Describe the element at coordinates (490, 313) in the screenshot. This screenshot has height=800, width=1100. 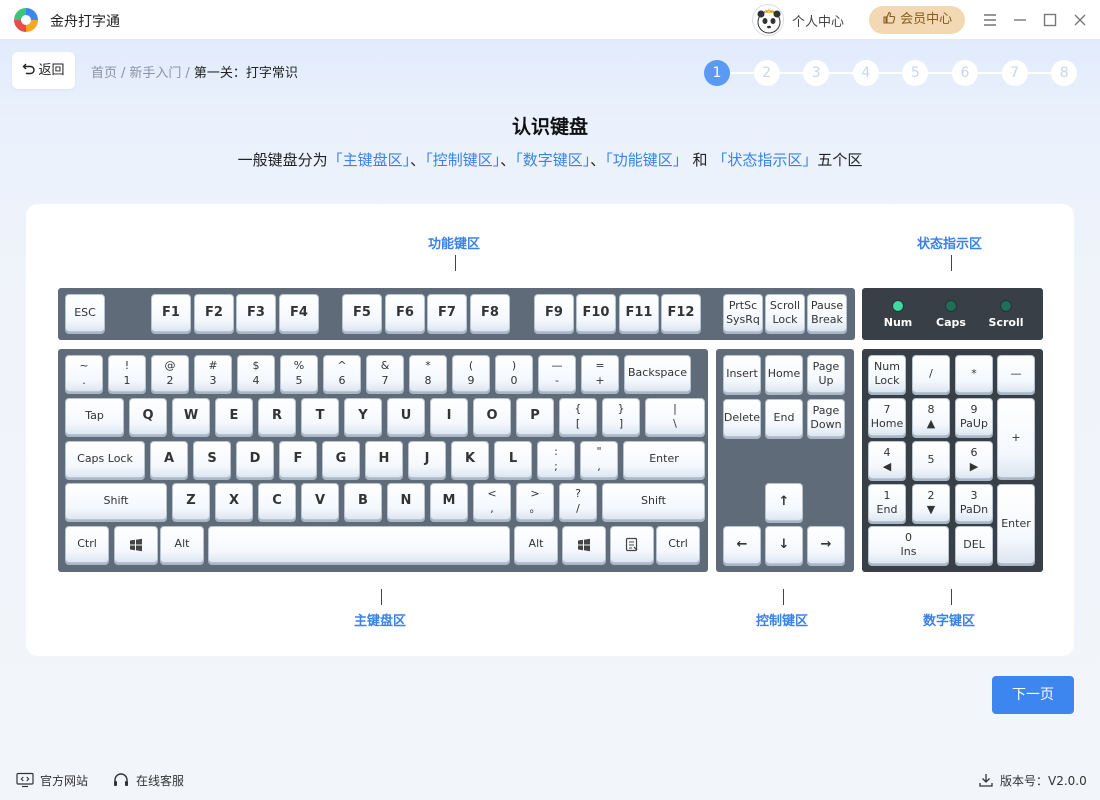
I see `key-f8: F8` at that location.